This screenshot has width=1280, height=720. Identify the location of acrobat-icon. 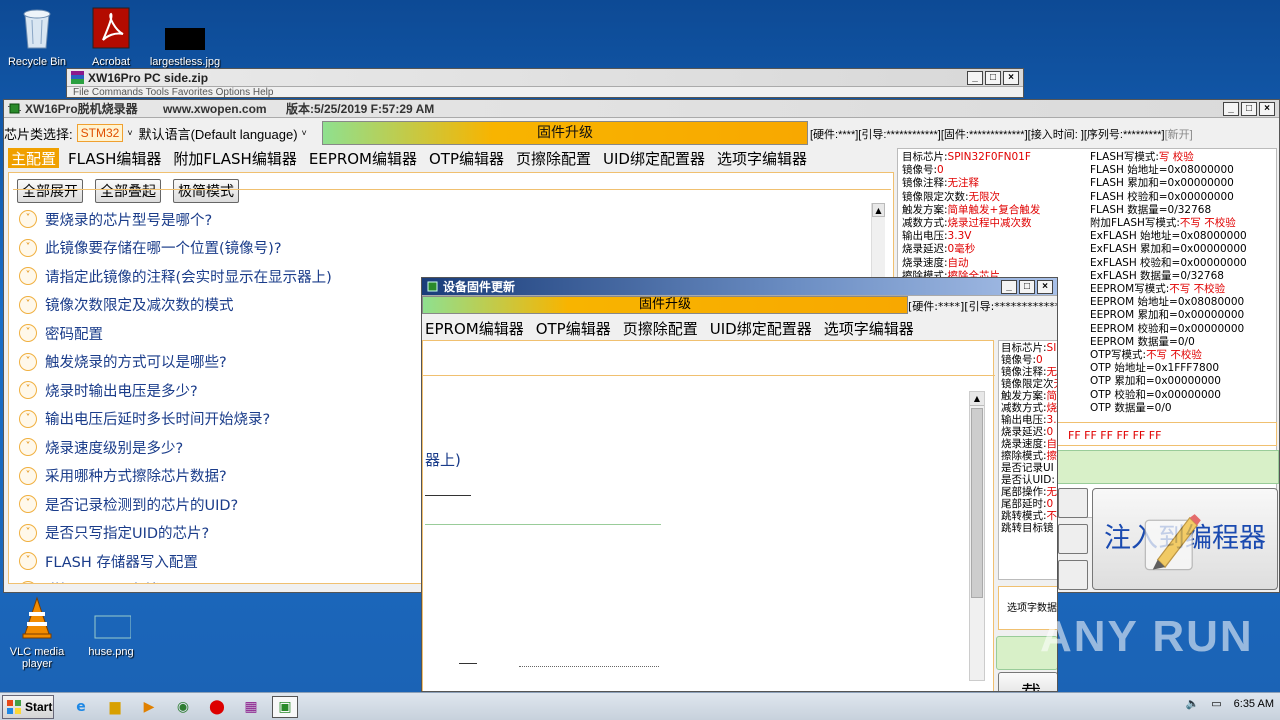
(111, 28).